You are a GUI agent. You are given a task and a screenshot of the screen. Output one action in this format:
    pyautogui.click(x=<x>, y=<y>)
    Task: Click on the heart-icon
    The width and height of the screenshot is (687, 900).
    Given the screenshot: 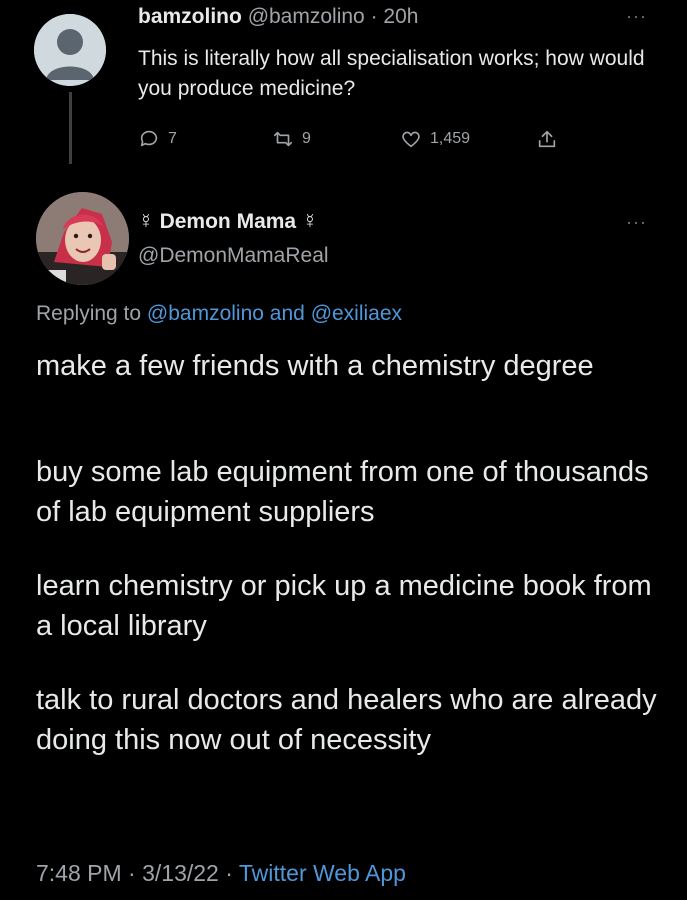 What is the action you would take?
    pyautogui.click(x=411, y=139)
    